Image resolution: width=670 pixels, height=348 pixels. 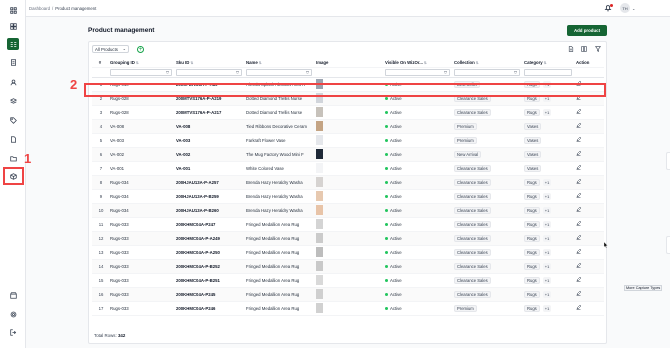 What do you see at coordinates (279, 63) in the screenshot?
I see `column-header-name: Name⇅` at bounding box center [279, 63].